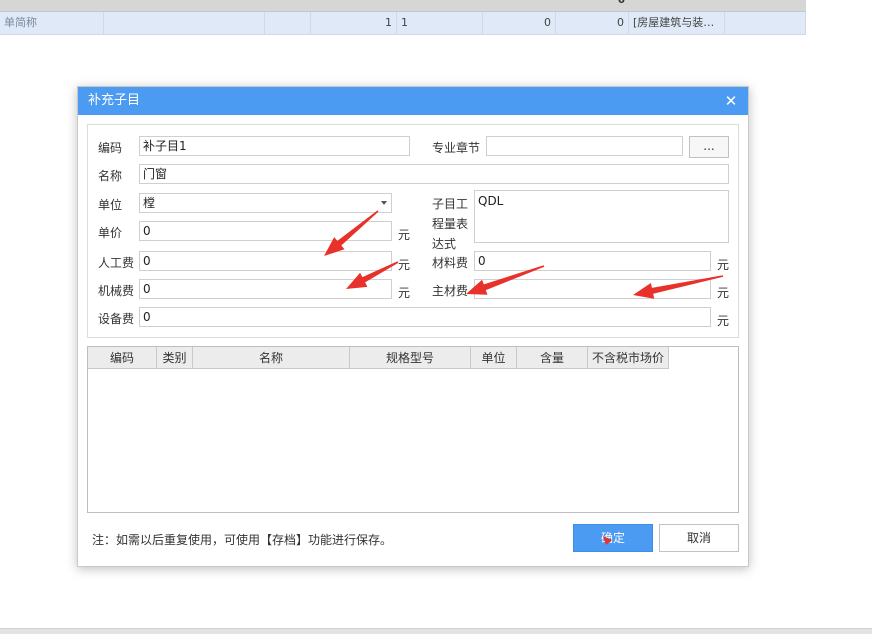 The height and width of the screenshot is (634, 872). I want to click on save-hint-note: 注：如需以后重复使用，可使用【存档】功能进行保存。, so click(242, 540).